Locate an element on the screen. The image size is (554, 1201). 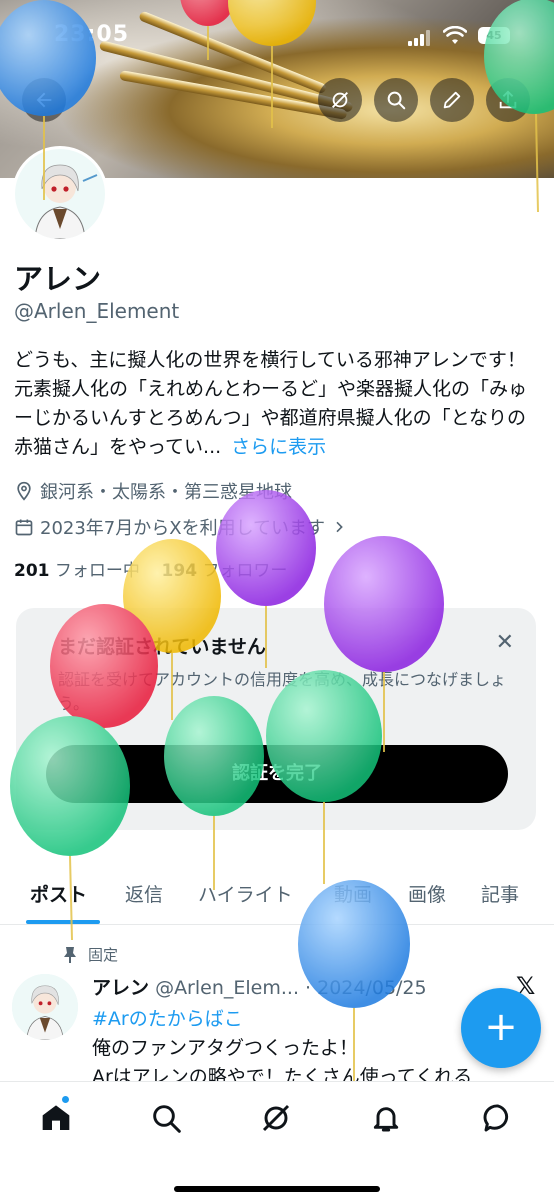
share-button is located at coordinates (508, 100).